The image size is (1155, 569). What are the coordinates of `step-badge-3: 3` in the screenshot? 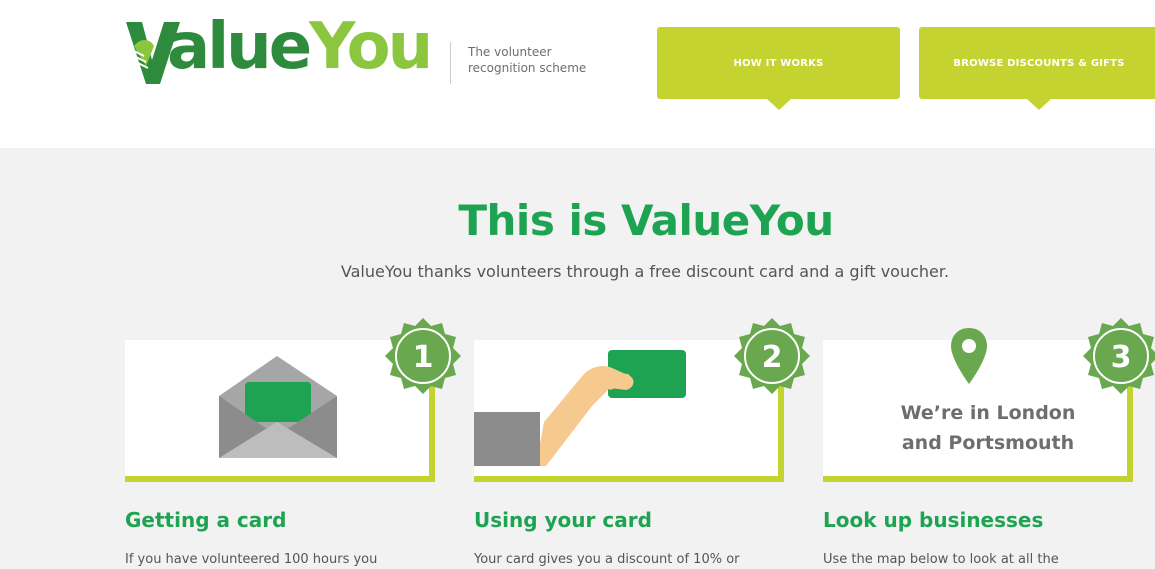 It's located at (1118, 356).